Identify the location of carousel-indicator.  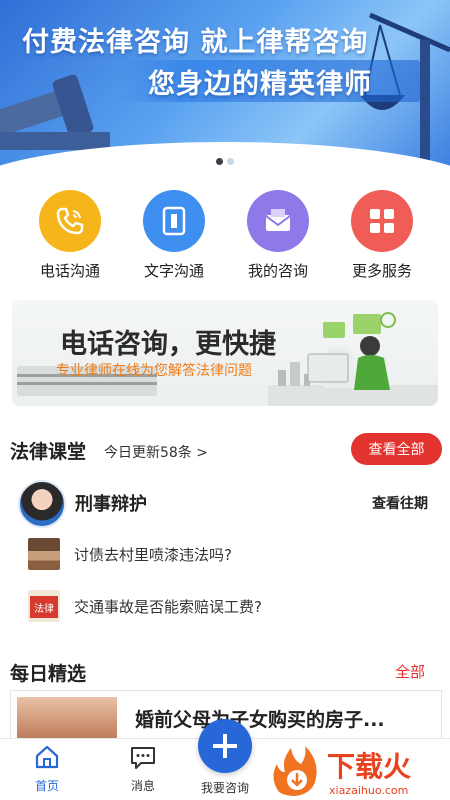
(225, 159).